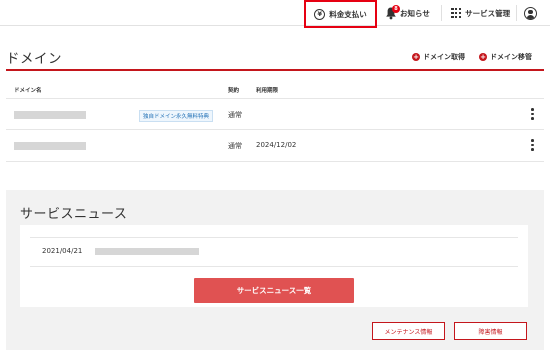 The width and height of the screenshot is (550, 359). I want to click on service-news-list-button: サービスニュース一覧, so click(274, 290).